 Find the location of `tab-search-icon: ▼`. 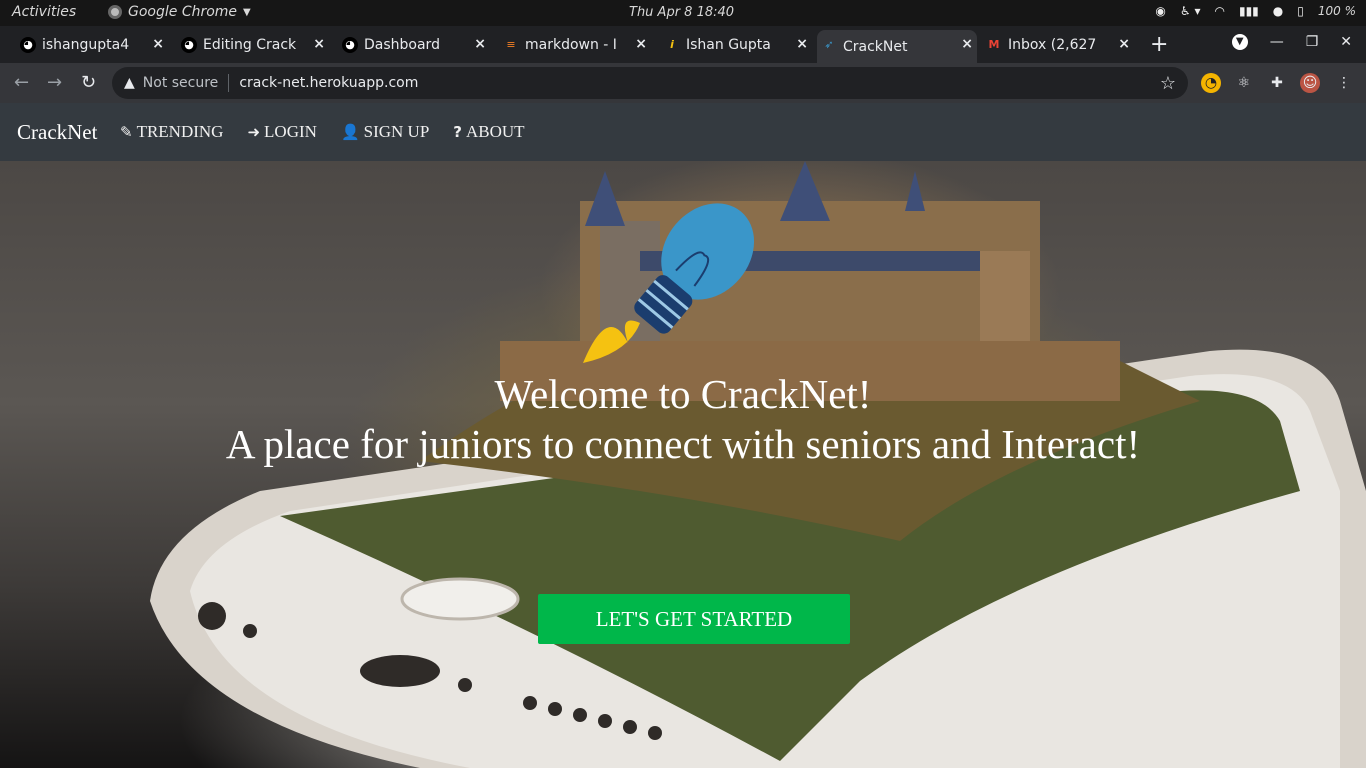

tab-search-icon: ▼ is located at coordinates (1239, 42).